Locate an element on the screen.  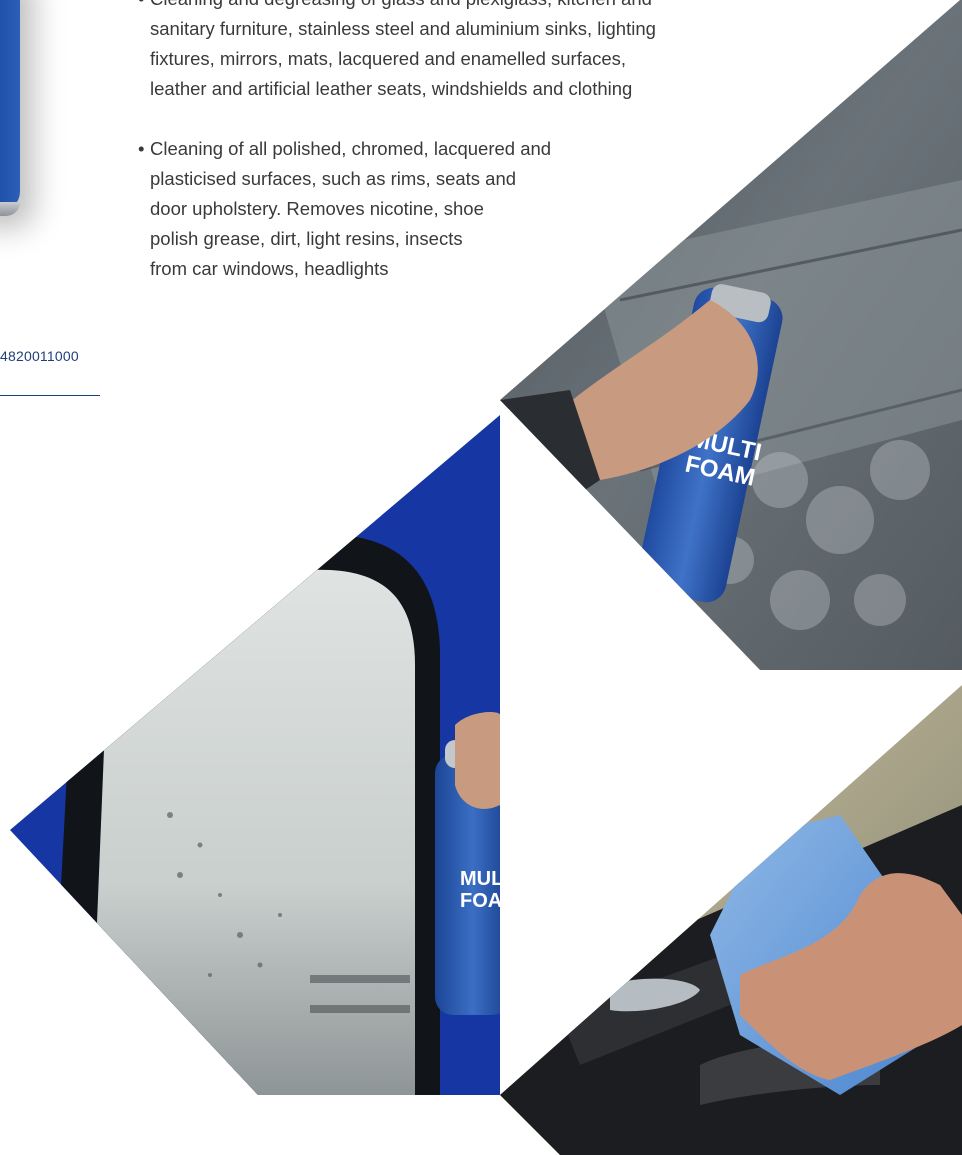
product-code: 4820011000 is located at coordinates (39, 356).